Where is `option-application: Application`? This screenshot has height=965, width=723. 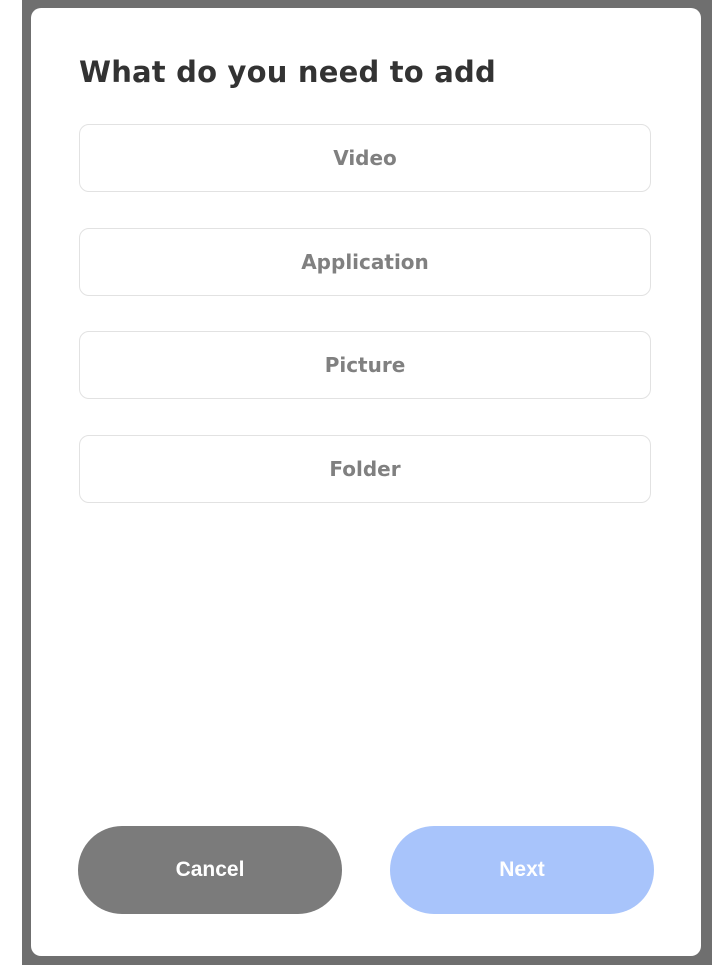
option-application: Application is located at coordinates (365, 262).